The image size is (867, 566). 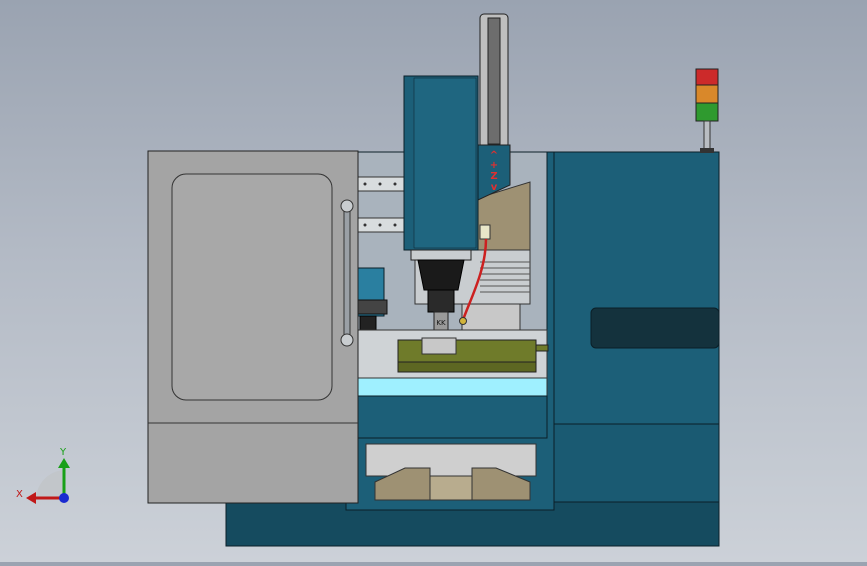 I want to click on tool-changer-part, so click(x=368, y=323).